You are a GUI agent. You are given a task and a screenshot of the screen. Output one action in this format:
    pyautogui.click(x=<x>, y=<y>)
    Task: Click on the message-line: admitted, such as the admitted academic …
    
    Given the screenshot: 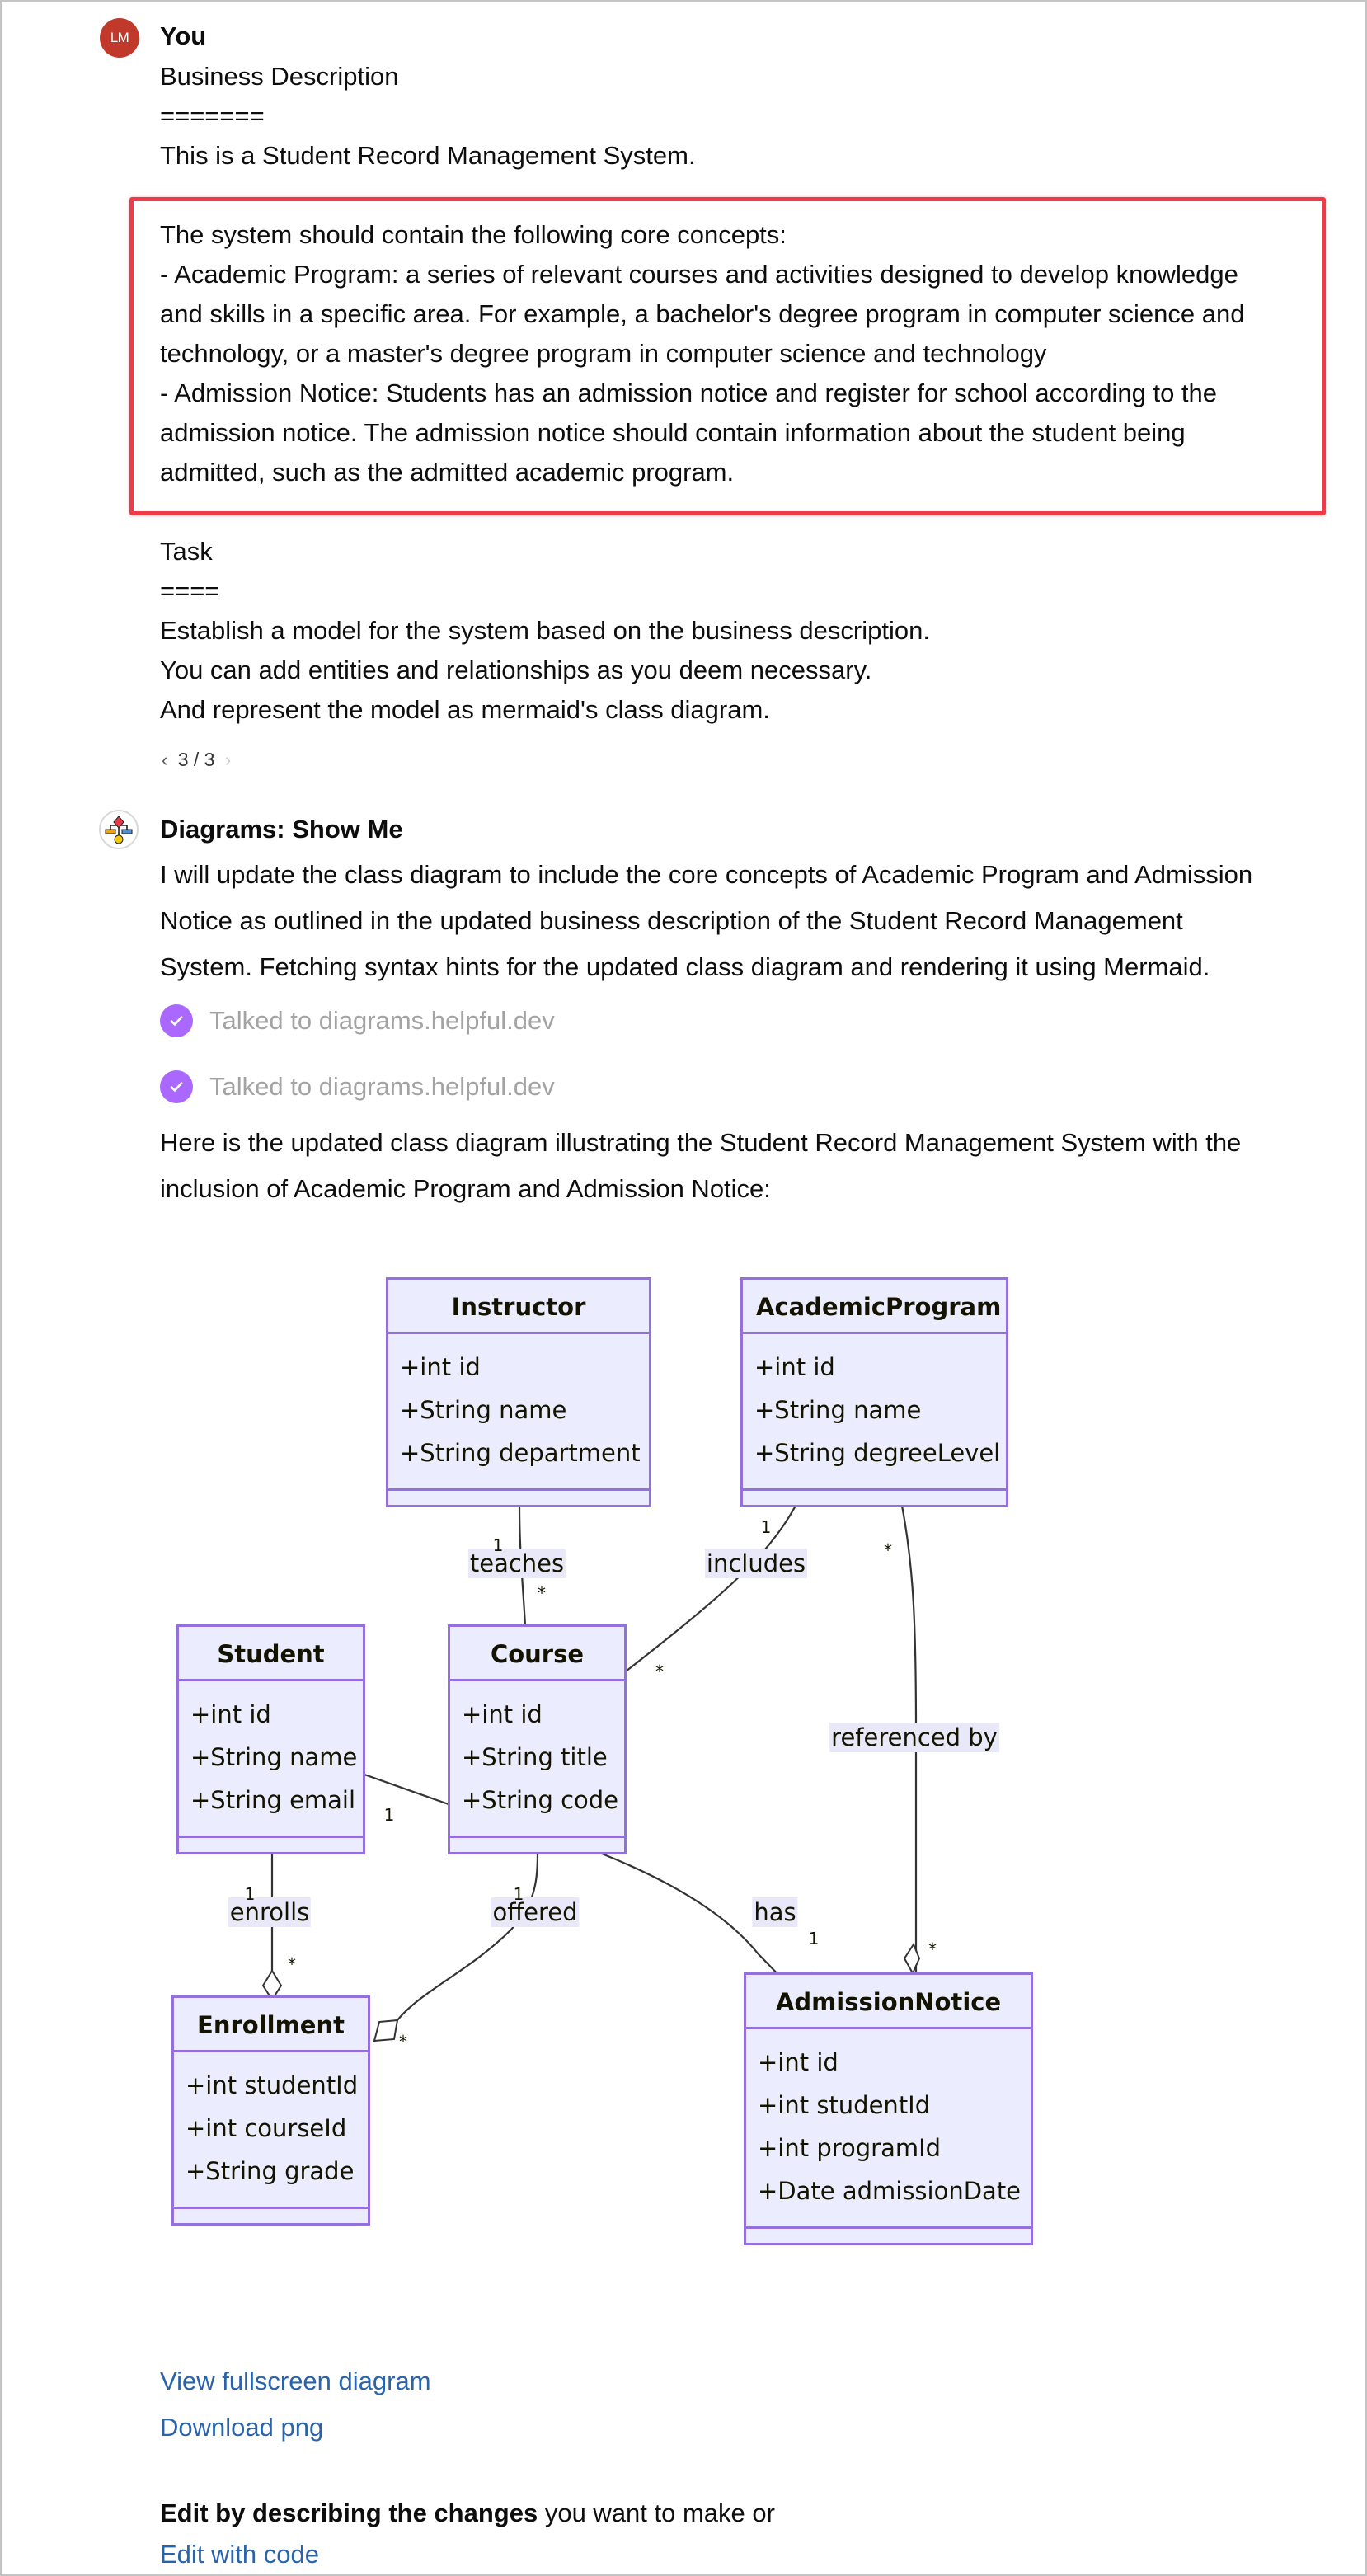 What is the action you would take?
    pyautogui.click(x=447, y=472)
    